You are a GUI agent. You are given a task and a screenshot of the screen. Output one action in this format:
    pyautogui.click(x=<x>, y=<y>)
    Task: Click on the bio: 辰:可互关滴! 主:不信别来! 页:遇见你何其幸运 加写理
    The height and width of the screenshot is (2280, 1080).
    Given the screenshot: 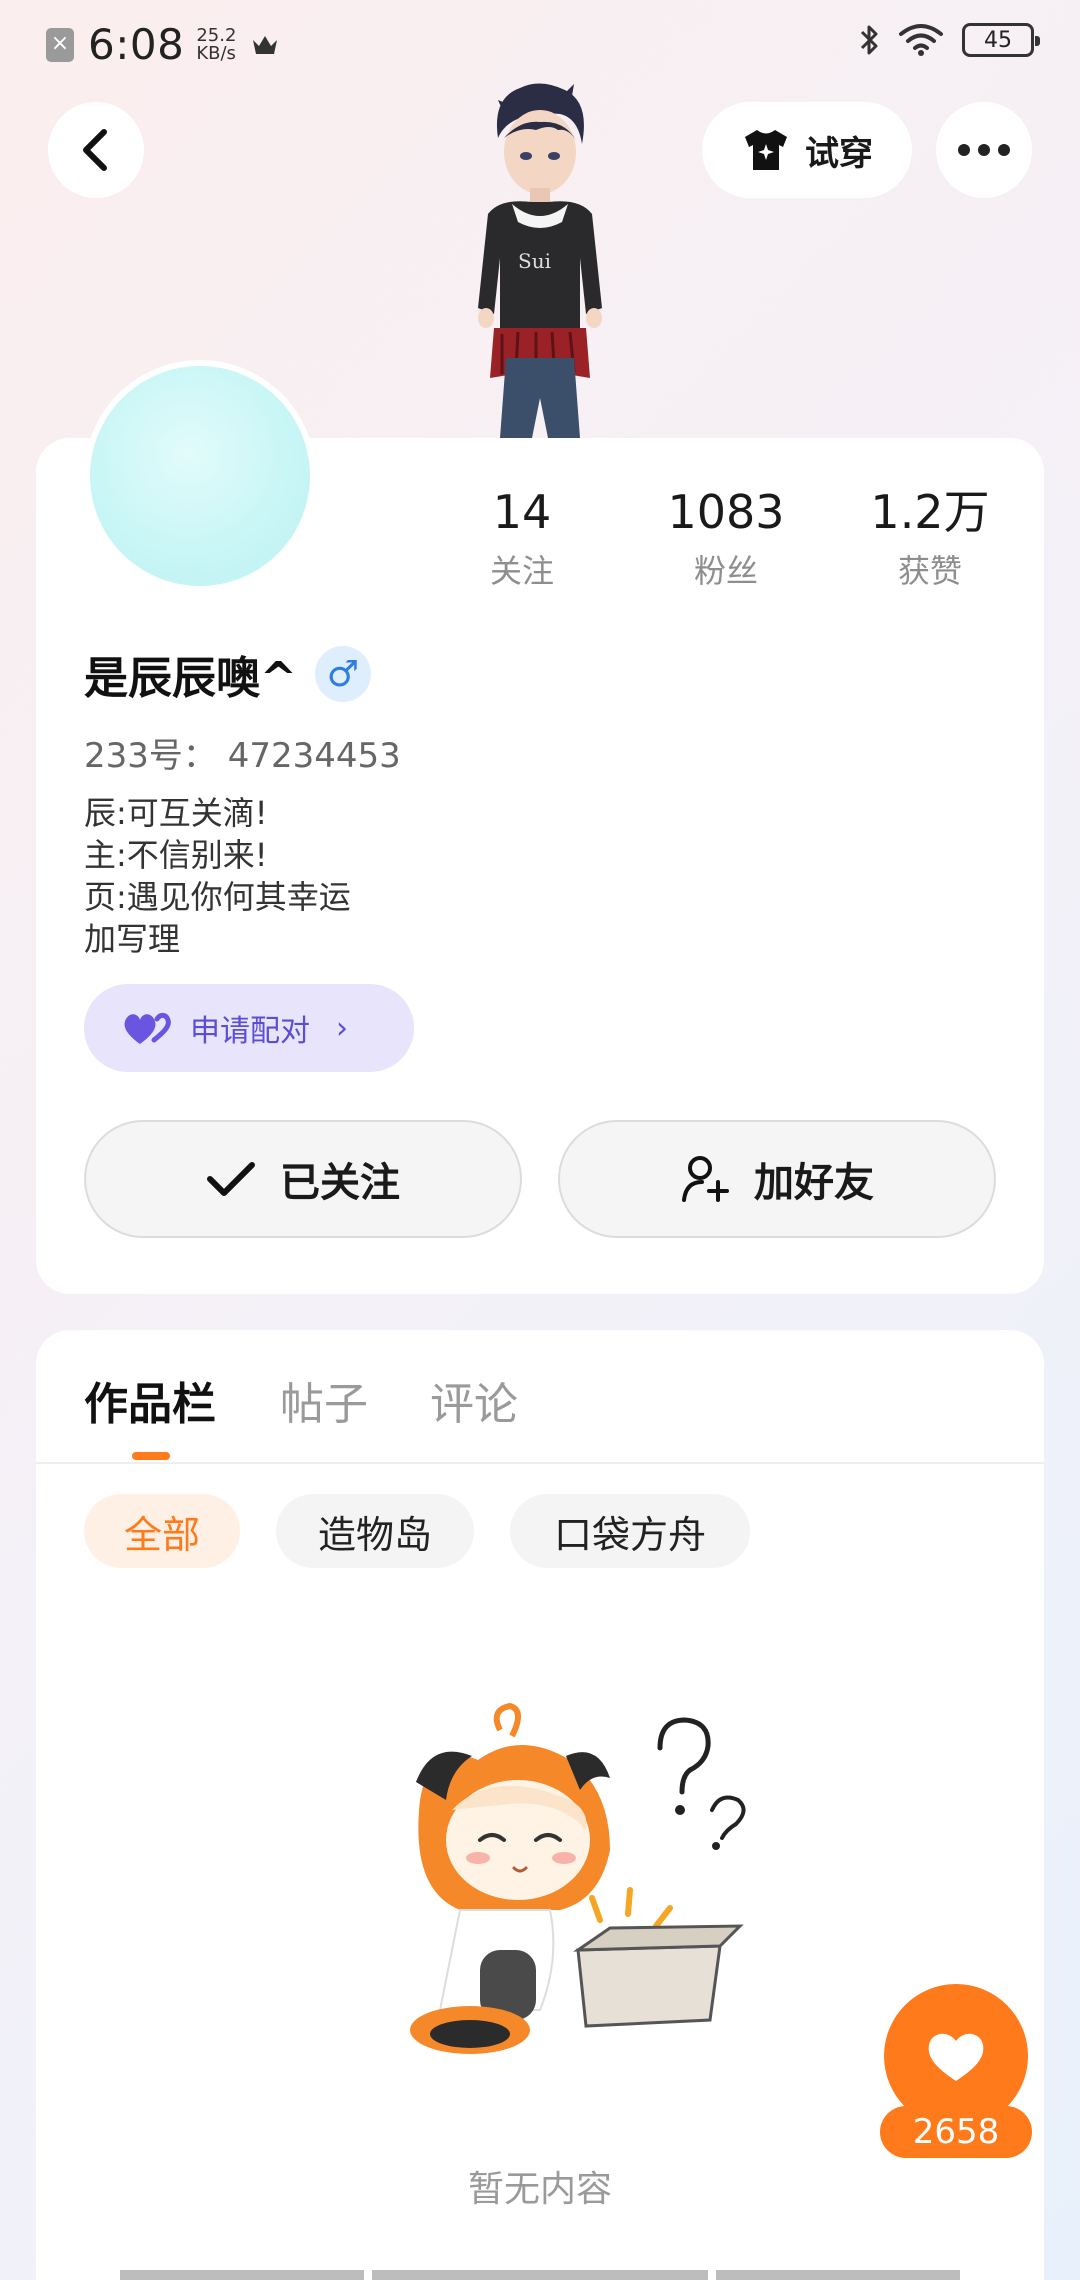 What is the action you would take?
    pyautogui.click(x=217, y=876)
    